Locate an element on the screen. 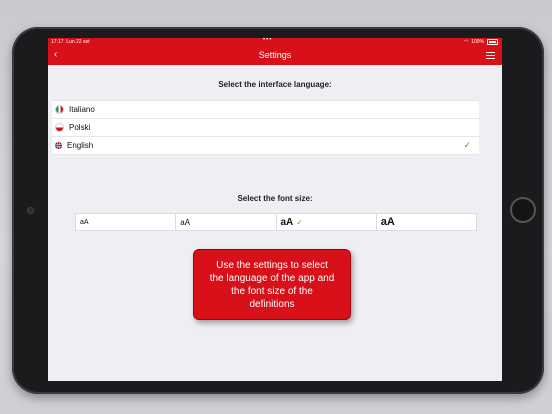  font-size-option-1: aA is located at coordinates (126, 222).